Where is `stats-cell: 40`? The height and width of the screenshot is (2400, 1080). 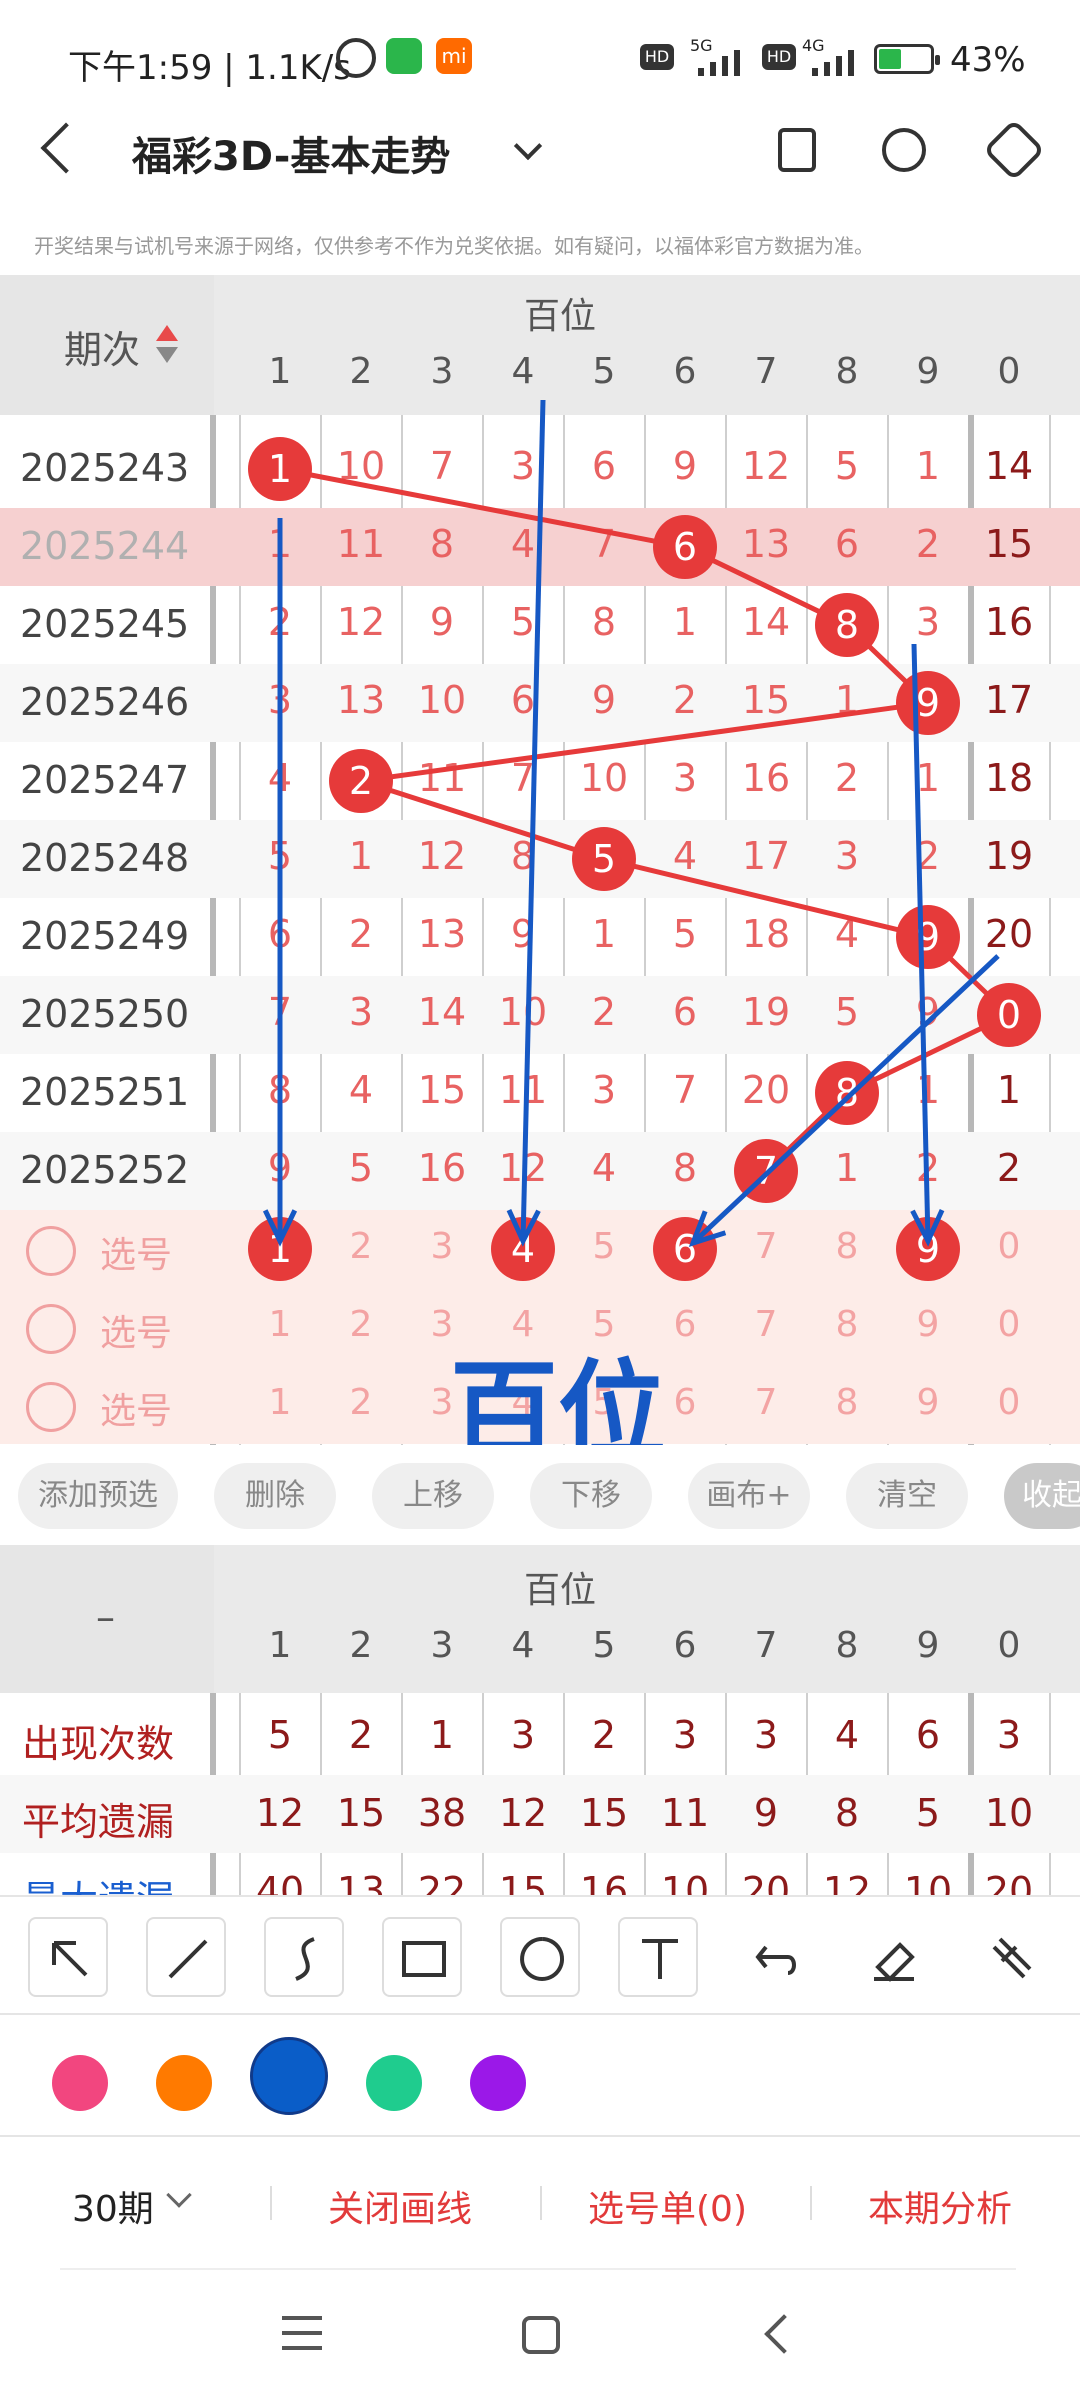 stats-cell: 40 is located at coordinates (280, 1882).